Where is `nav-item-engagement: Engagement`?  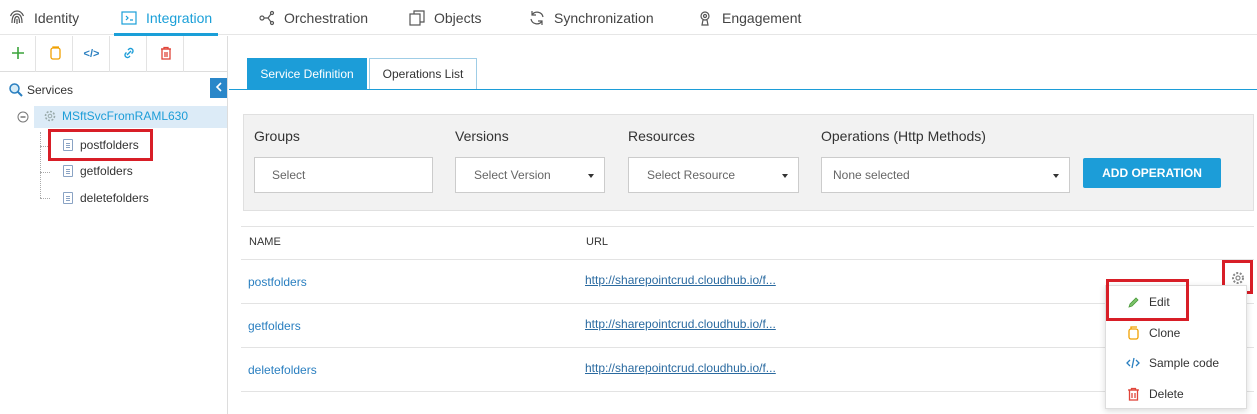 nav-item-engagement: Engagement is located at coordinates (748, 17).